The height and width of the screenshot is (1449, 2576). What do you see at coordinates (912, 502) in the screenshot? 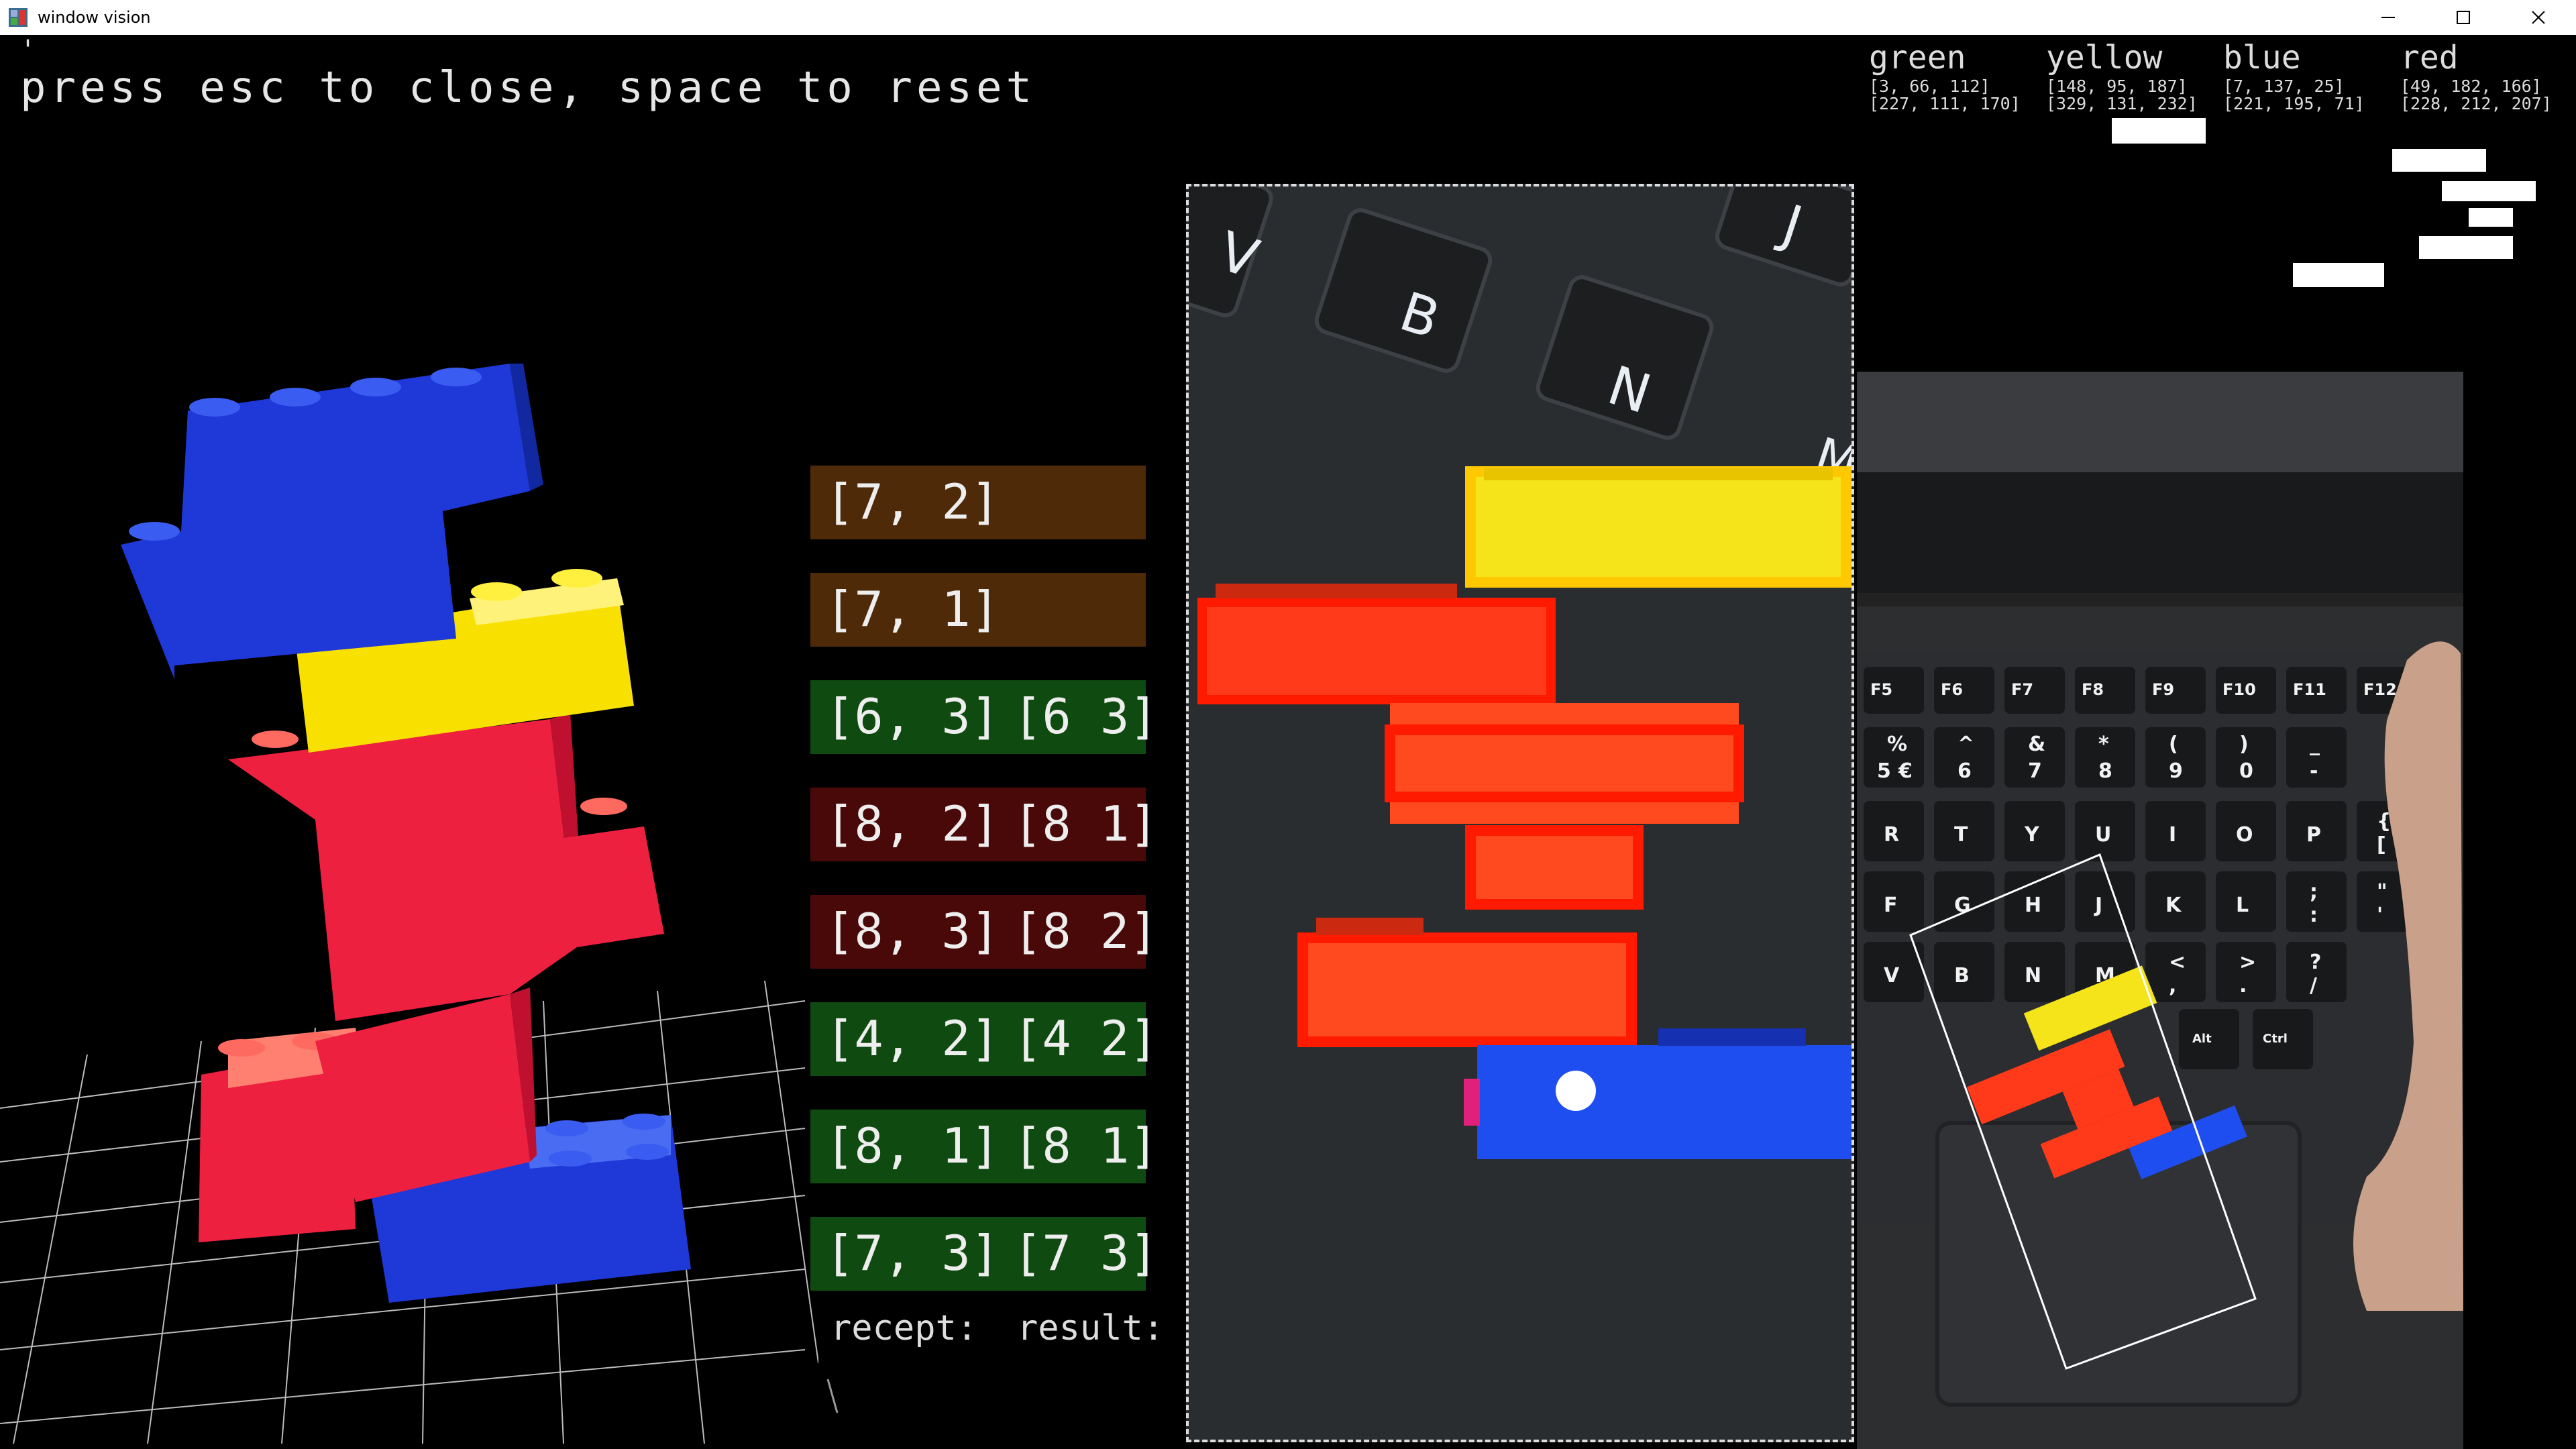
I see `recept-value: [7, 2]` at bounding box center [912, 502].